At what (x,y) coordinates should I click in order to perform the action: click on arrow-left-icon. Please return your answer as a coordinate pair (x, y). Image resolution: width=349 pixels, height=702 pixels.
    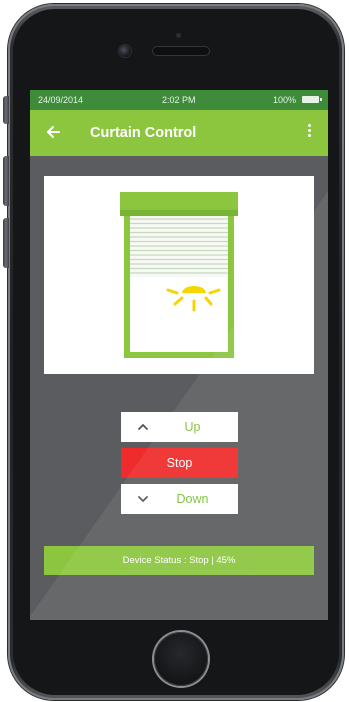
    Looking at the image, I should click on (53, 132).